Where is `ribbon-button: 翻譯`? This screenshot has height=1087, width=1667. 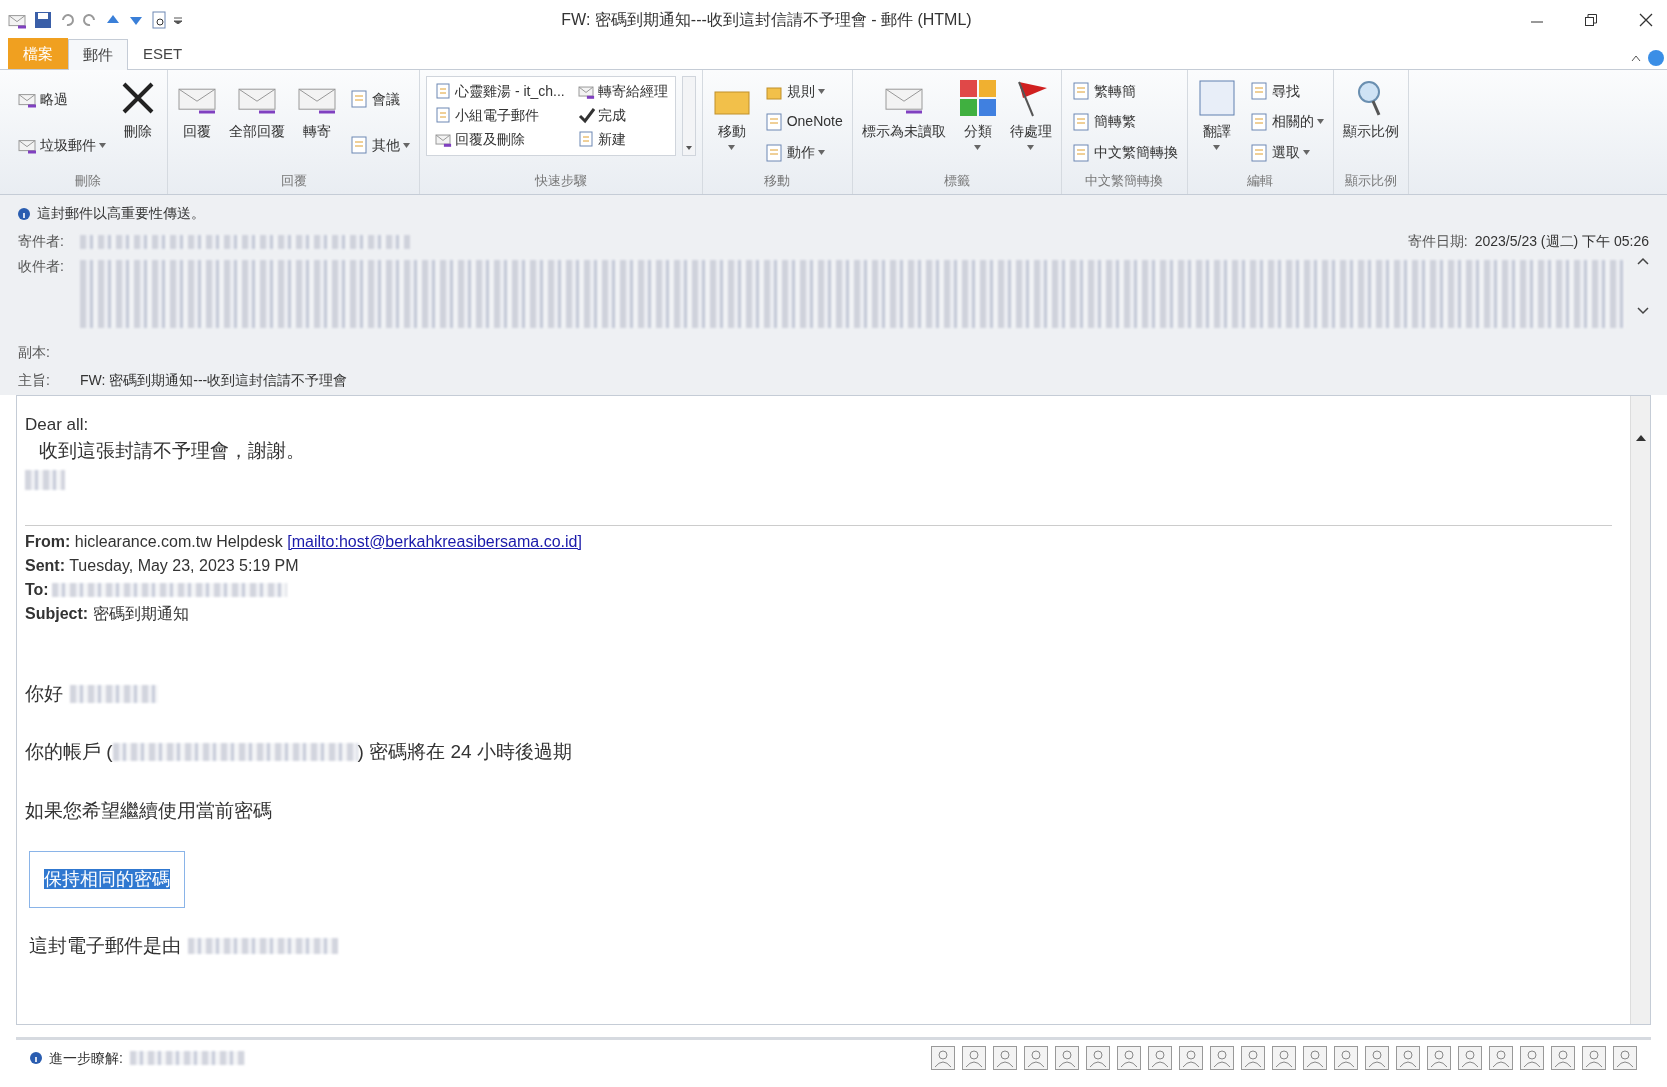
ribbon-button: 翻譯 is located at coordinates (1216, 122).